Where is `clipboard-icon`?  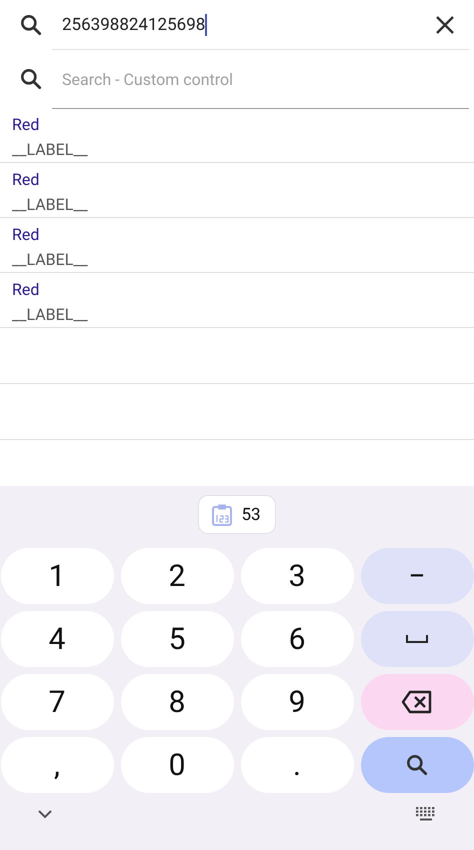
clipboard-icon is located at coordinates (222, 514).